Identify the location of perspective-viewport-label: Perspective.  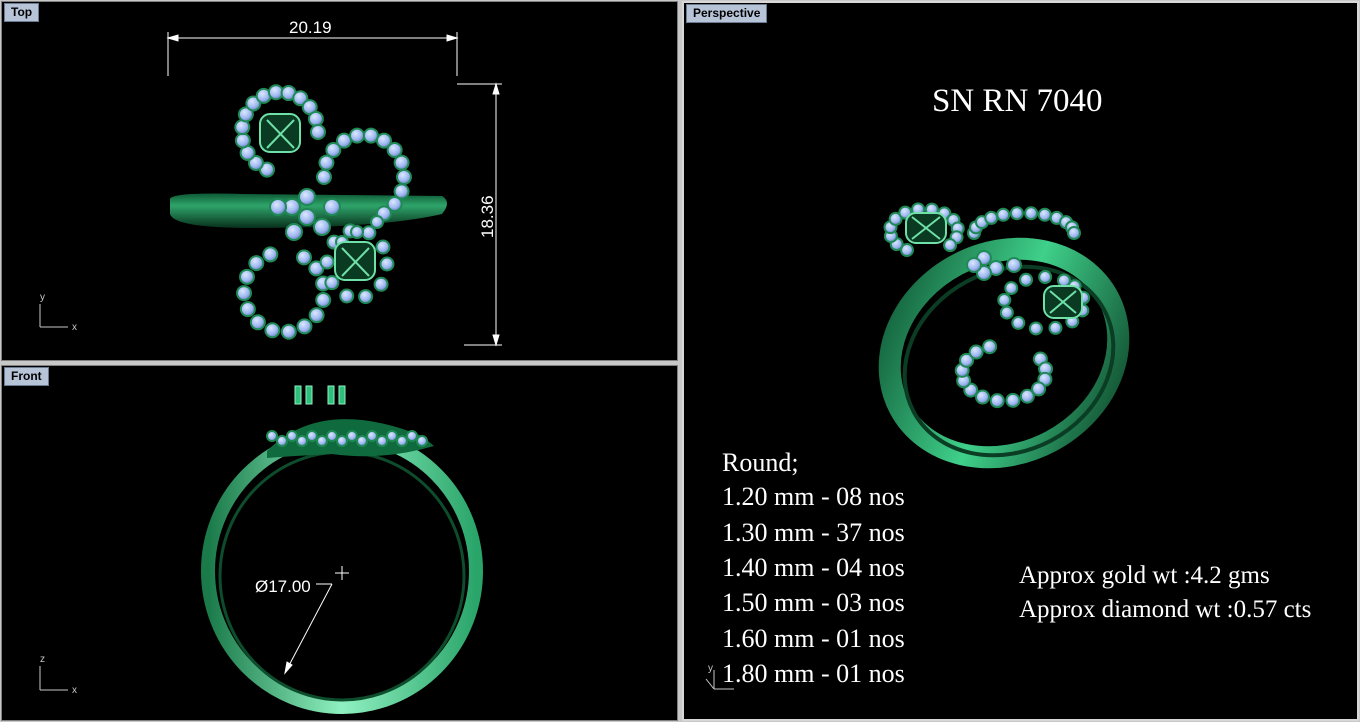
(727, 13).